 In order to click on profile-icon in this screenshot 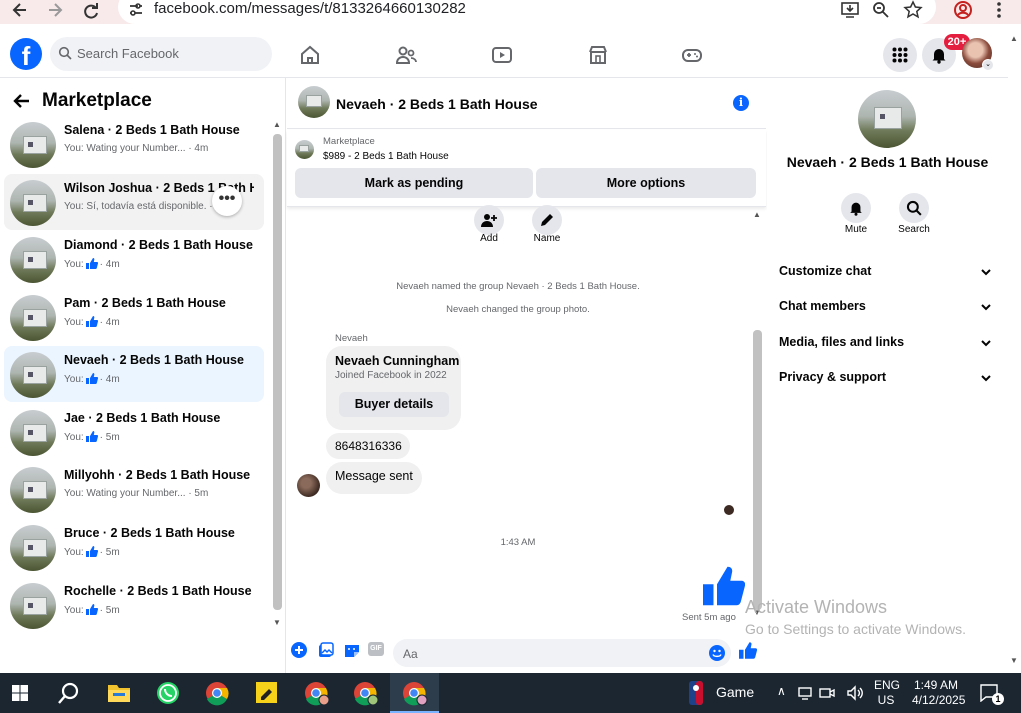, I will do `click(963, 10)`.